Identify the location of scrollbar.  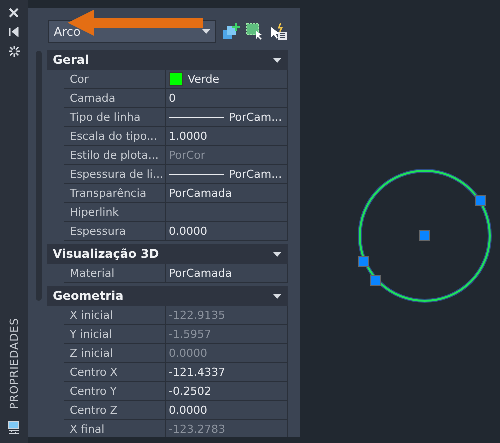
(39, 176).